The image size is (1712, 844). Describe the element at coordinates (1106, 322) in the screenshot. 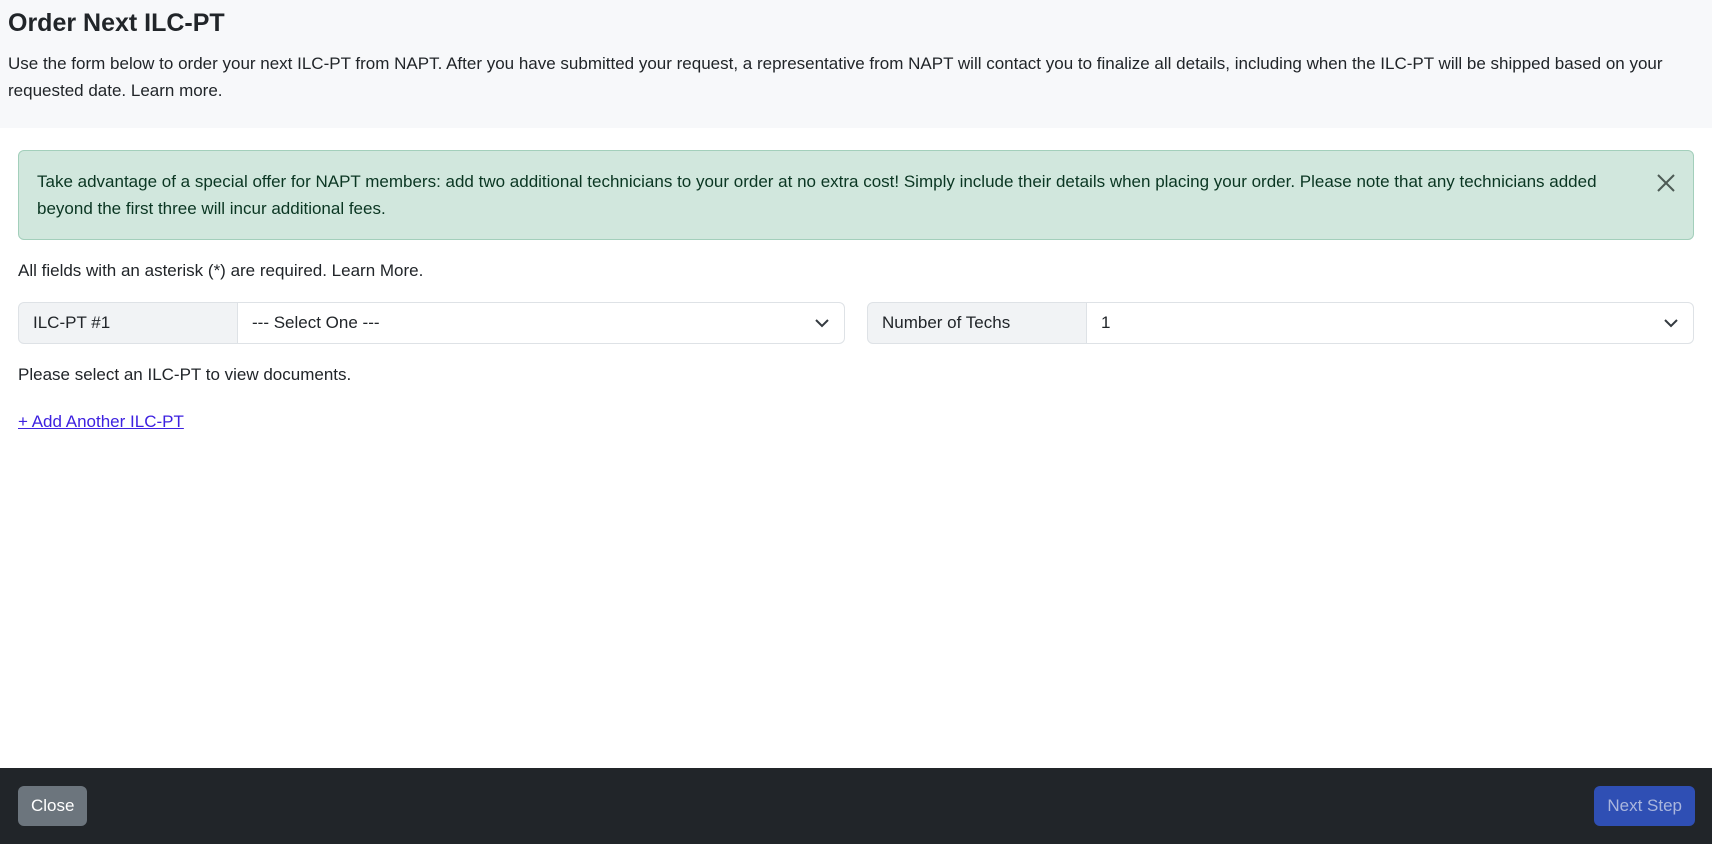

I see `number-of-techs-value: 1` at that location.